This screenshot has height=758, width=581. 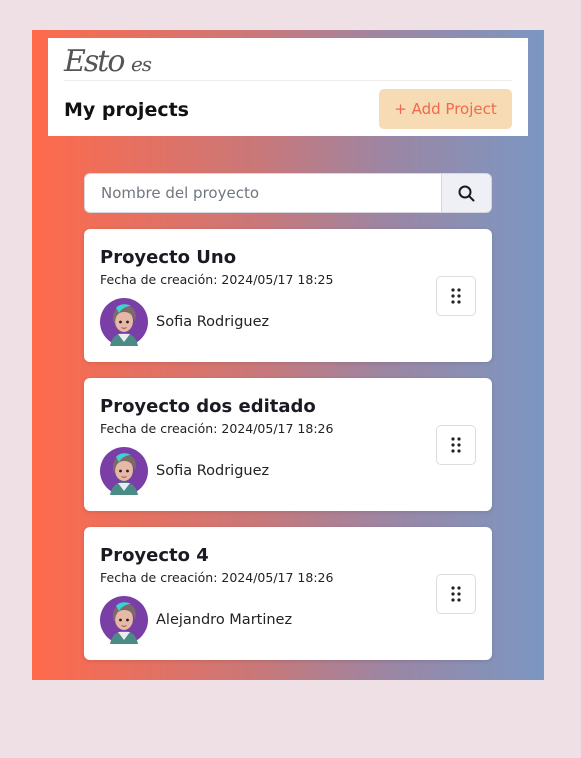 I want to click on search-bar, so click(x=288, y=193).